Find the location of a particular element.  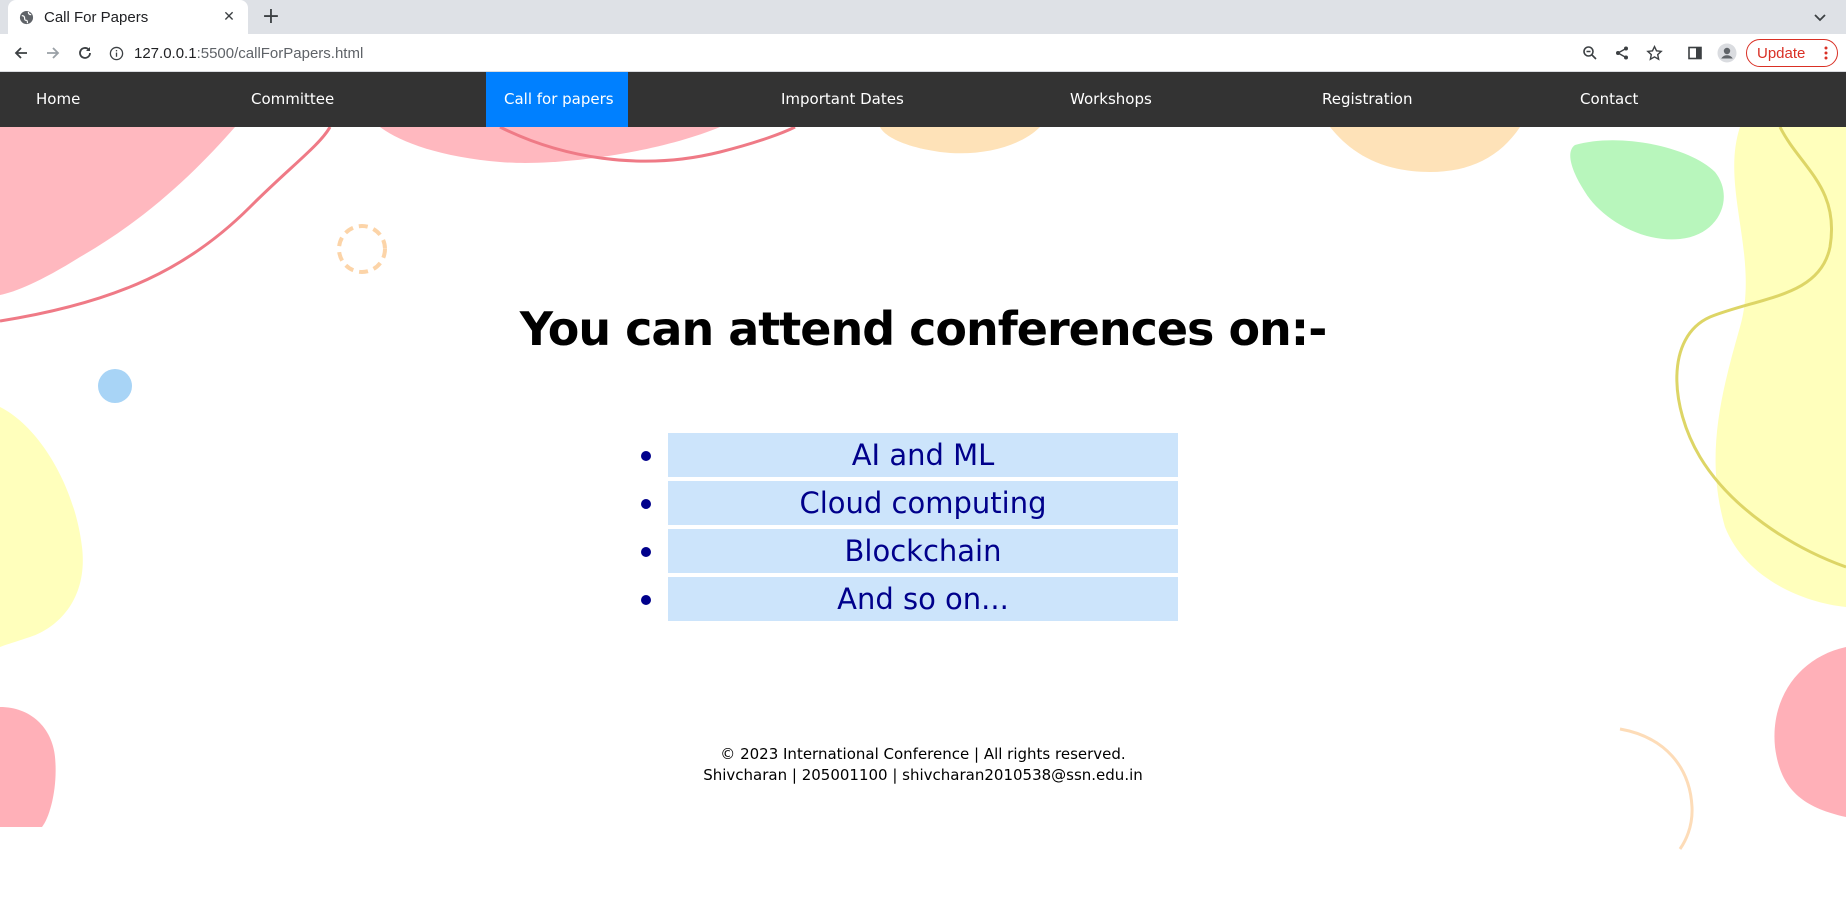

pink-blob-bottom-right is located at coordinates (1810, 732).